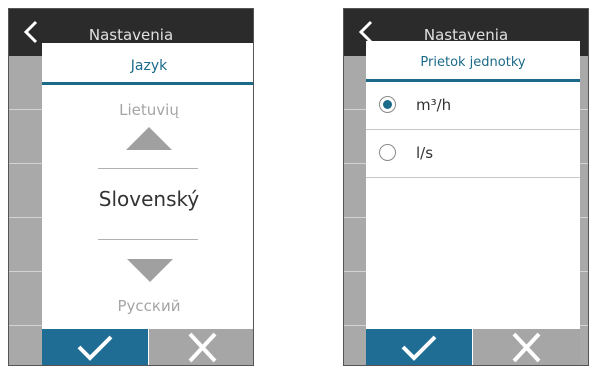 This screenshot has height=374, width=605. What do you see at coordinates (147, 64) in the screenshot?
I see `dialog-title: Jazyk` at bounding box center [147, 64].